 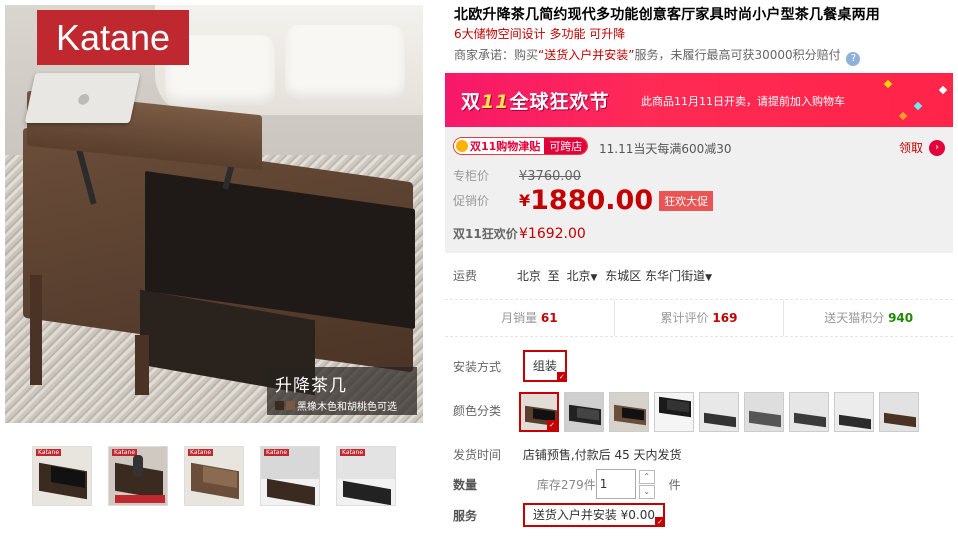 I want to click on list-price: ¥3760.00, so click(x=550, y=176).